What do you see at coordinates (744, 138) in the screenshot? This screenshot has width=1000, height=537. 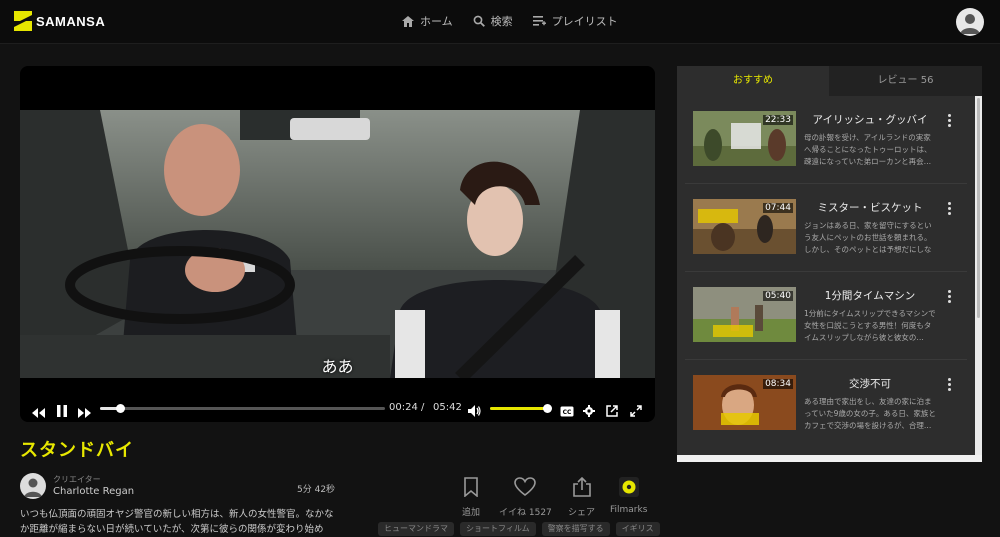 I see `thumbnail: 22:33` at bounding box center [744, 138].